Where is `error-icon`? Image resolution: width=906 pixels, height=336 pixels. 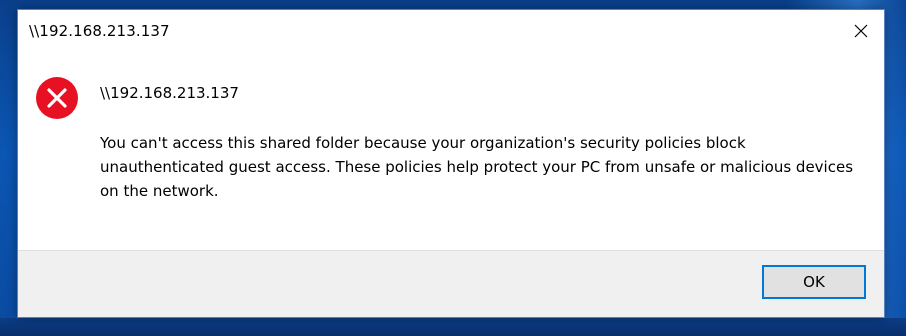
error-icon is located at coordinates (57, 98).